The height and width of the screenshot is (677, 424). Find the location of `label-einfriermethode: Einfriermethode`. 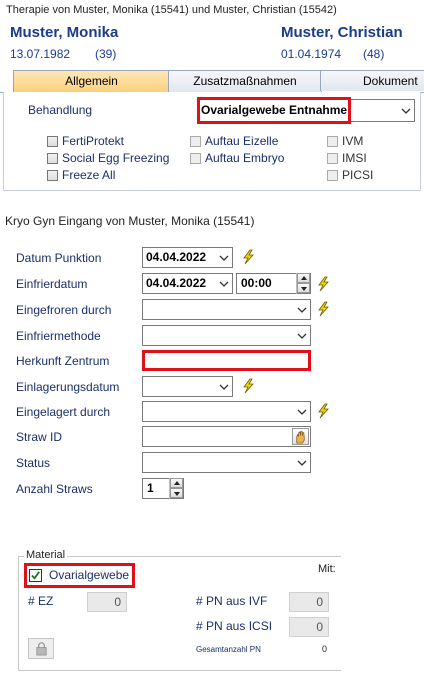

label-einfriermethode: Einfriermethode is located at coordinates (58, 336).